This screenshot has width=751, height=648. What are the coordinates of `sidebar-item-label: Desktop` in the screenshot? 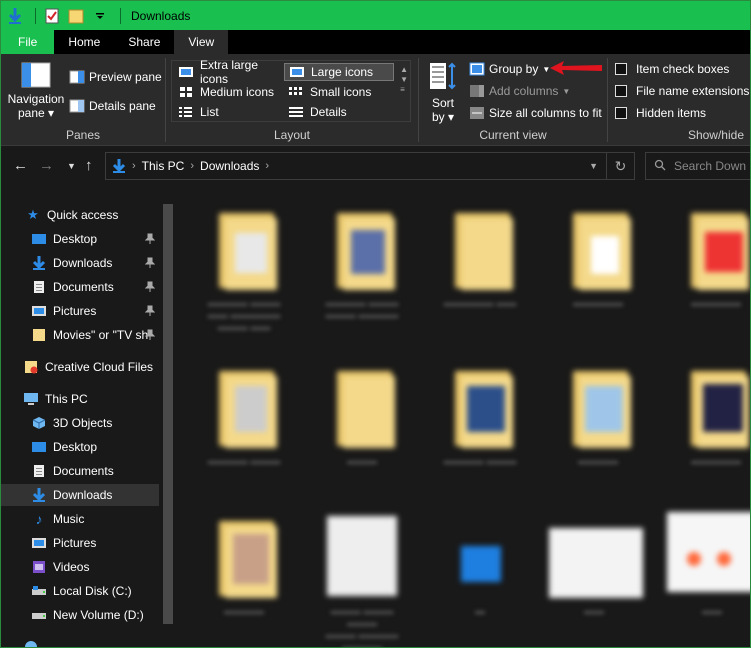 It's located at (75, 239).